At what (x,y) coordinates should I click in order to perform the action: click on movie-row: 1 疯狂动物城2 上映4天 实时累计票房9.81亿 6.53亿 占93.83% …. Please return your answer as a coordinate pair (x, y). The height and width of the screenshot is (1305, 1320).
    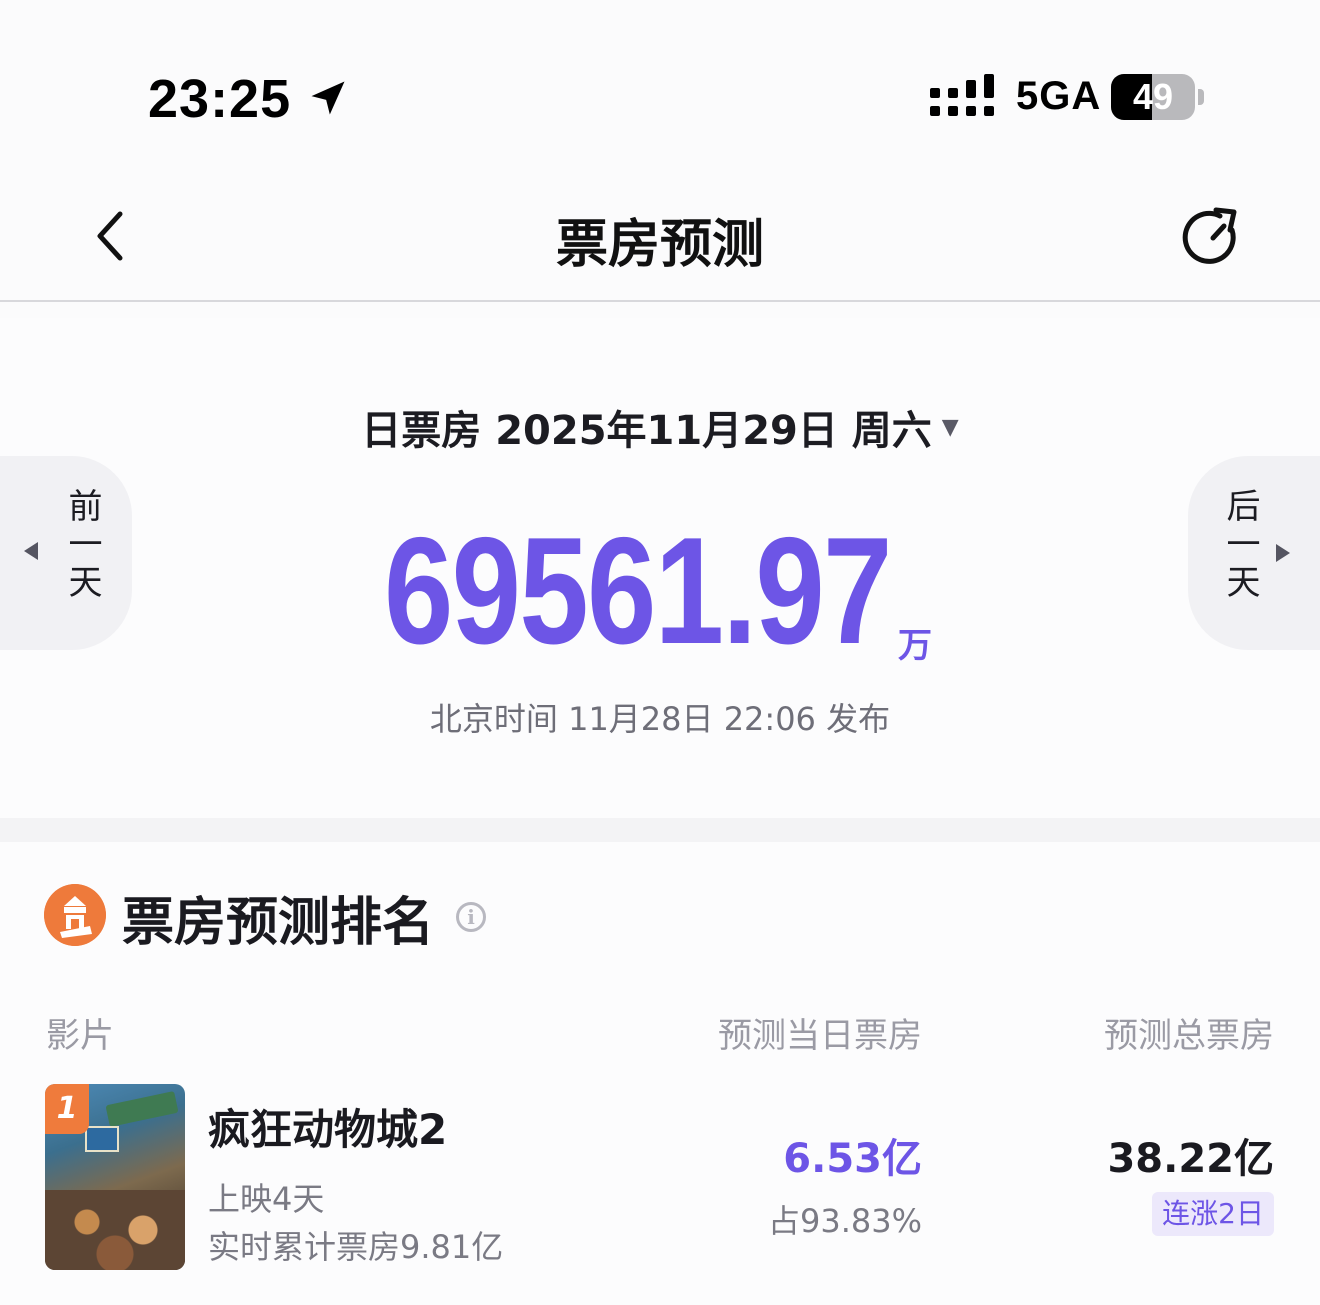
    Looking at the image, I should click on (660, 1177).